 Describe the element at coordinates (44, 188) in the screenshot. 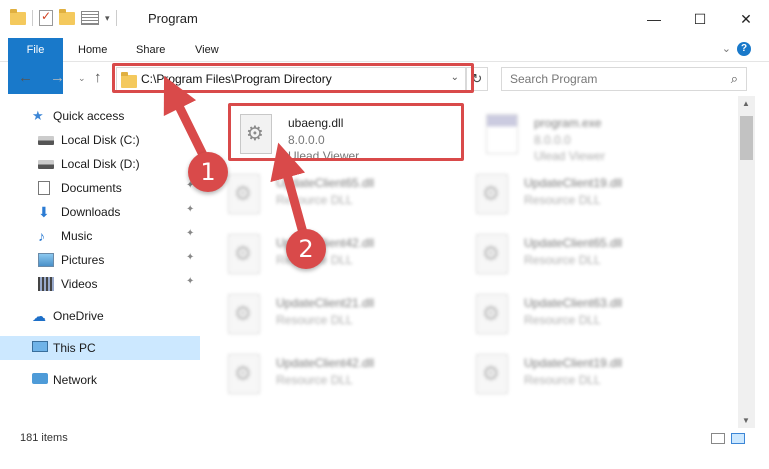

I see `documents-icon` at that location.